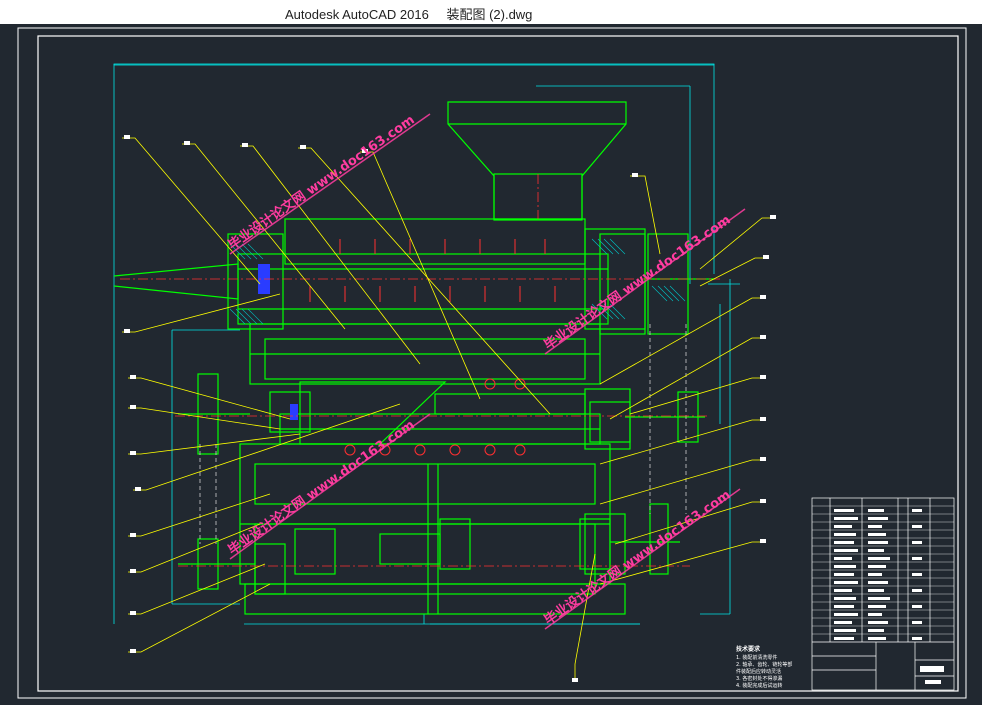 The width and height of the screenshot is (982, 705). What do you see at coordinates (748, 649) in the screenshot?
I see `tech-requirements-title: 技术要求` at bounding box center [748, 649].